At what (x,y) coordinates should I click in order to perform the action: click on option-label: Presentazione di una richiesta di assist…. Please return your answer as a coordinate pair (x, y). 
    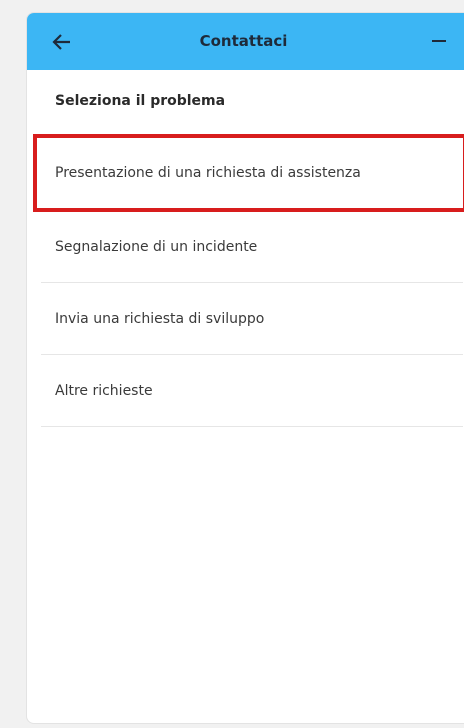
    Looking at the image, I should click on (208, 173).